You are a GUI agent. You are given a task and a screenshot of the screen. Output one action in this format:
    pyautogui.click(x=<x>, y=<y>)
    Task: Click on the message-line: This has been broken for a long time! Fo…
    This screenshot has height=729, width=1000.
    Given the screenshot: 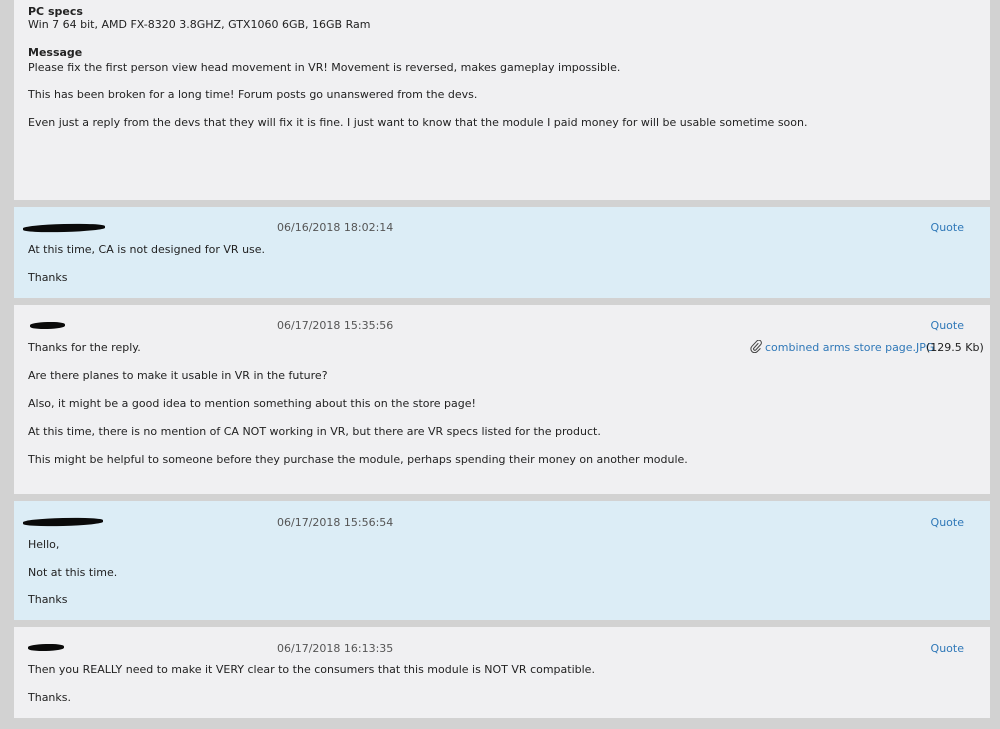 What is the action you would take?
    pyautogui.click(x=253, y=94)
    